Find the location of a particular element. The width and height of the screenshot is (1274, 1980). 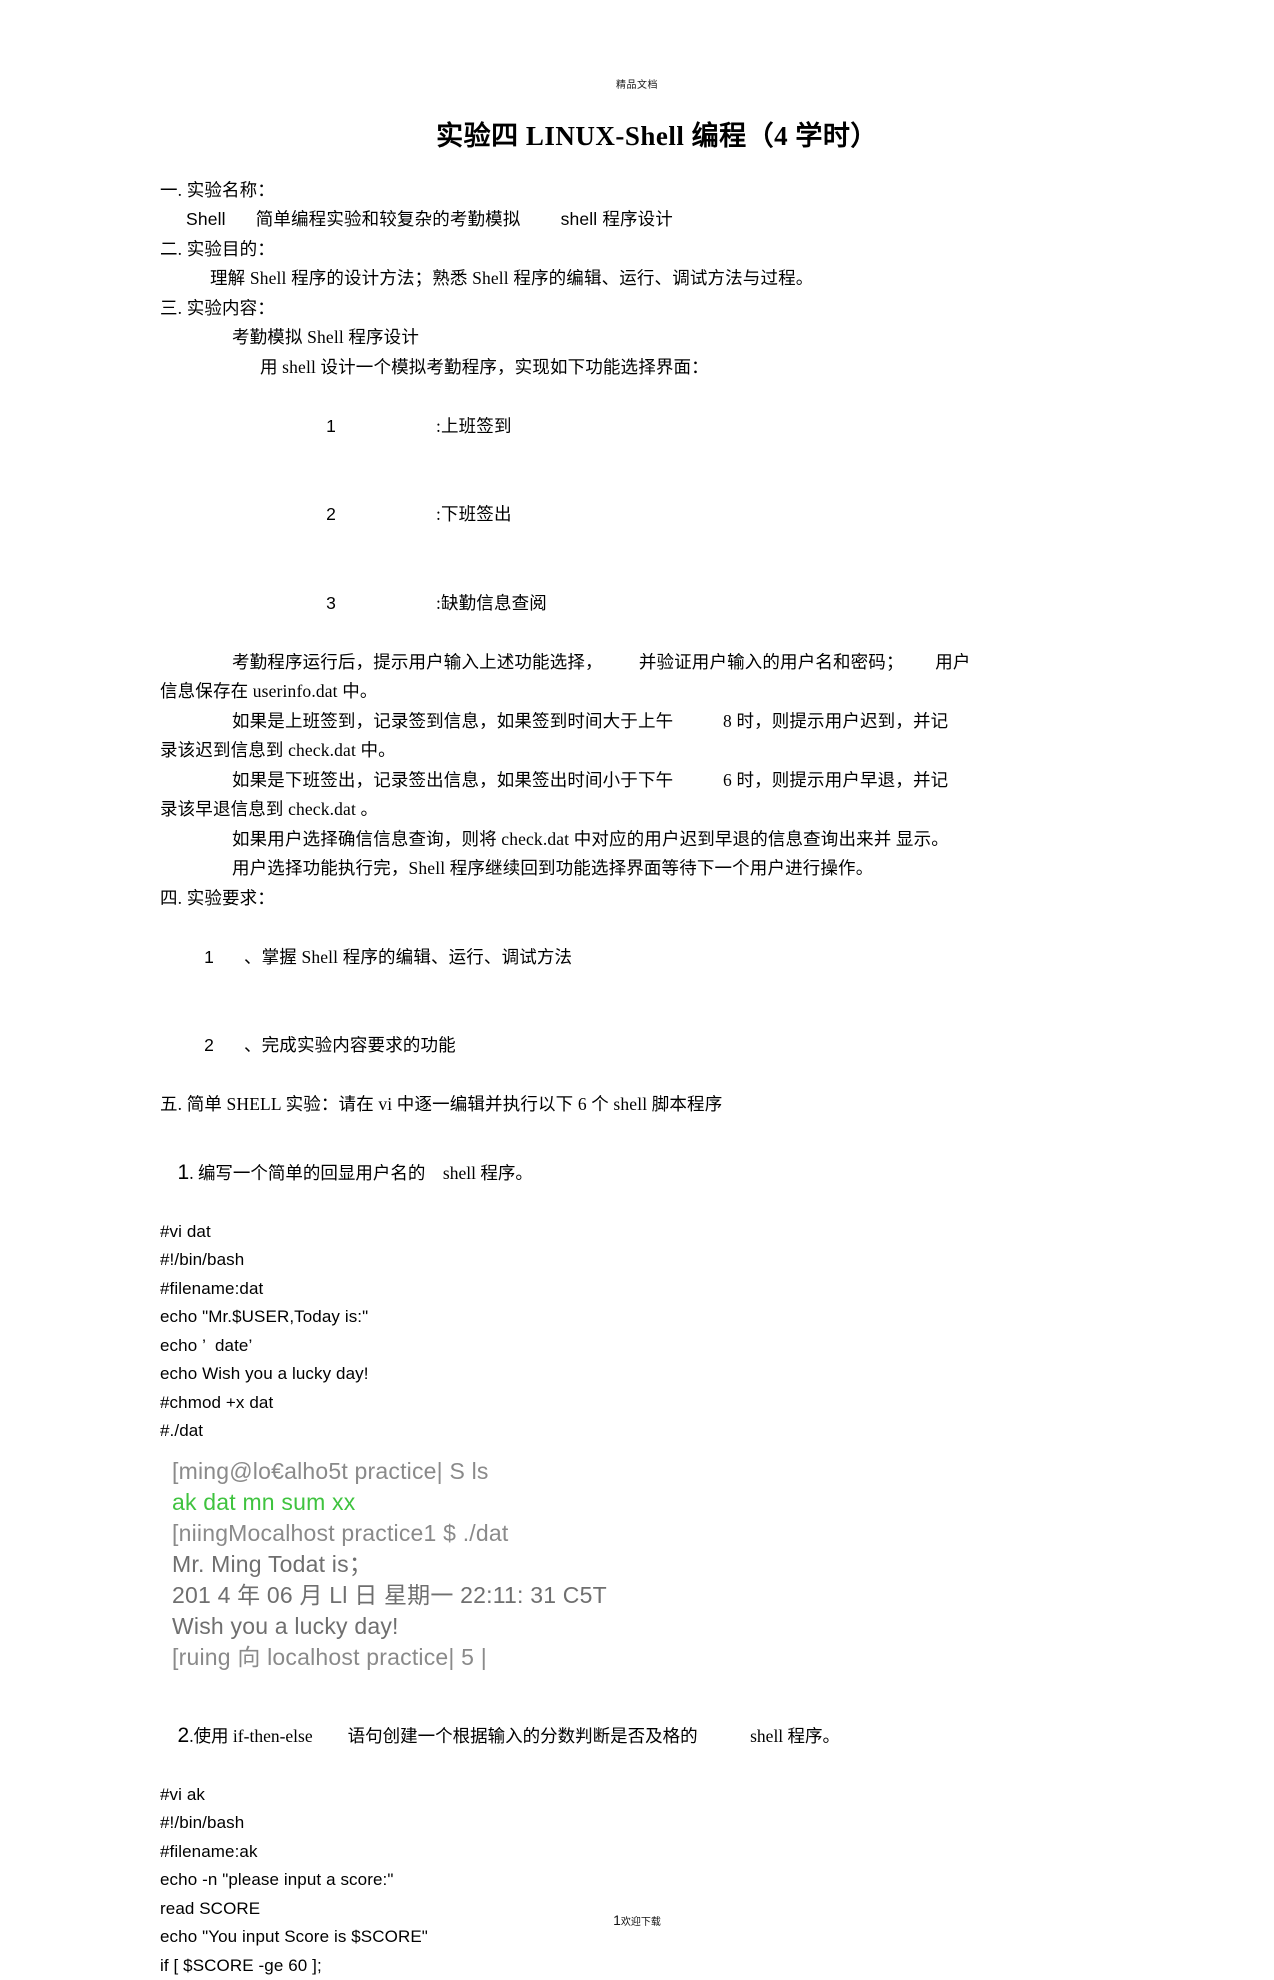

section-3-paragraph-2a: 如果是上班签到，记录签到信息，如果签到时间大于上午 8 时，则提示用户迟到，并记 is located at coordinates (590, 720).